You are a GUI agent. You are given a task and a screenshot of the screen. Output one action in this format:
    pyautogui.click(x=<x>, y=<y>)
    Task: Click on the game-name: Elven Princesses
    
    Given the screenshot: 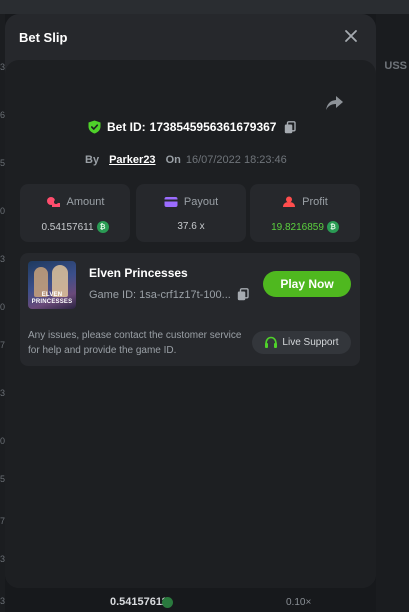 What is the action you would take?
    pyautogui.click(x=138, y=273)
    